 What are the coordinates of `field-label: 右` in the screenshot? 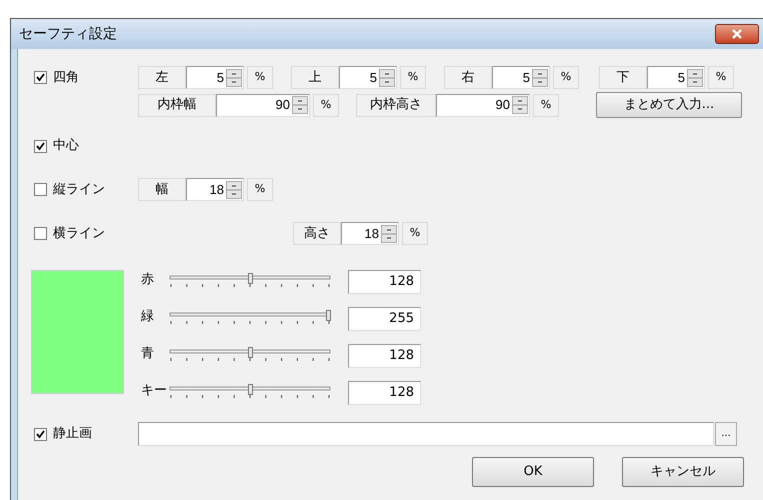 It's located at (468, 77).